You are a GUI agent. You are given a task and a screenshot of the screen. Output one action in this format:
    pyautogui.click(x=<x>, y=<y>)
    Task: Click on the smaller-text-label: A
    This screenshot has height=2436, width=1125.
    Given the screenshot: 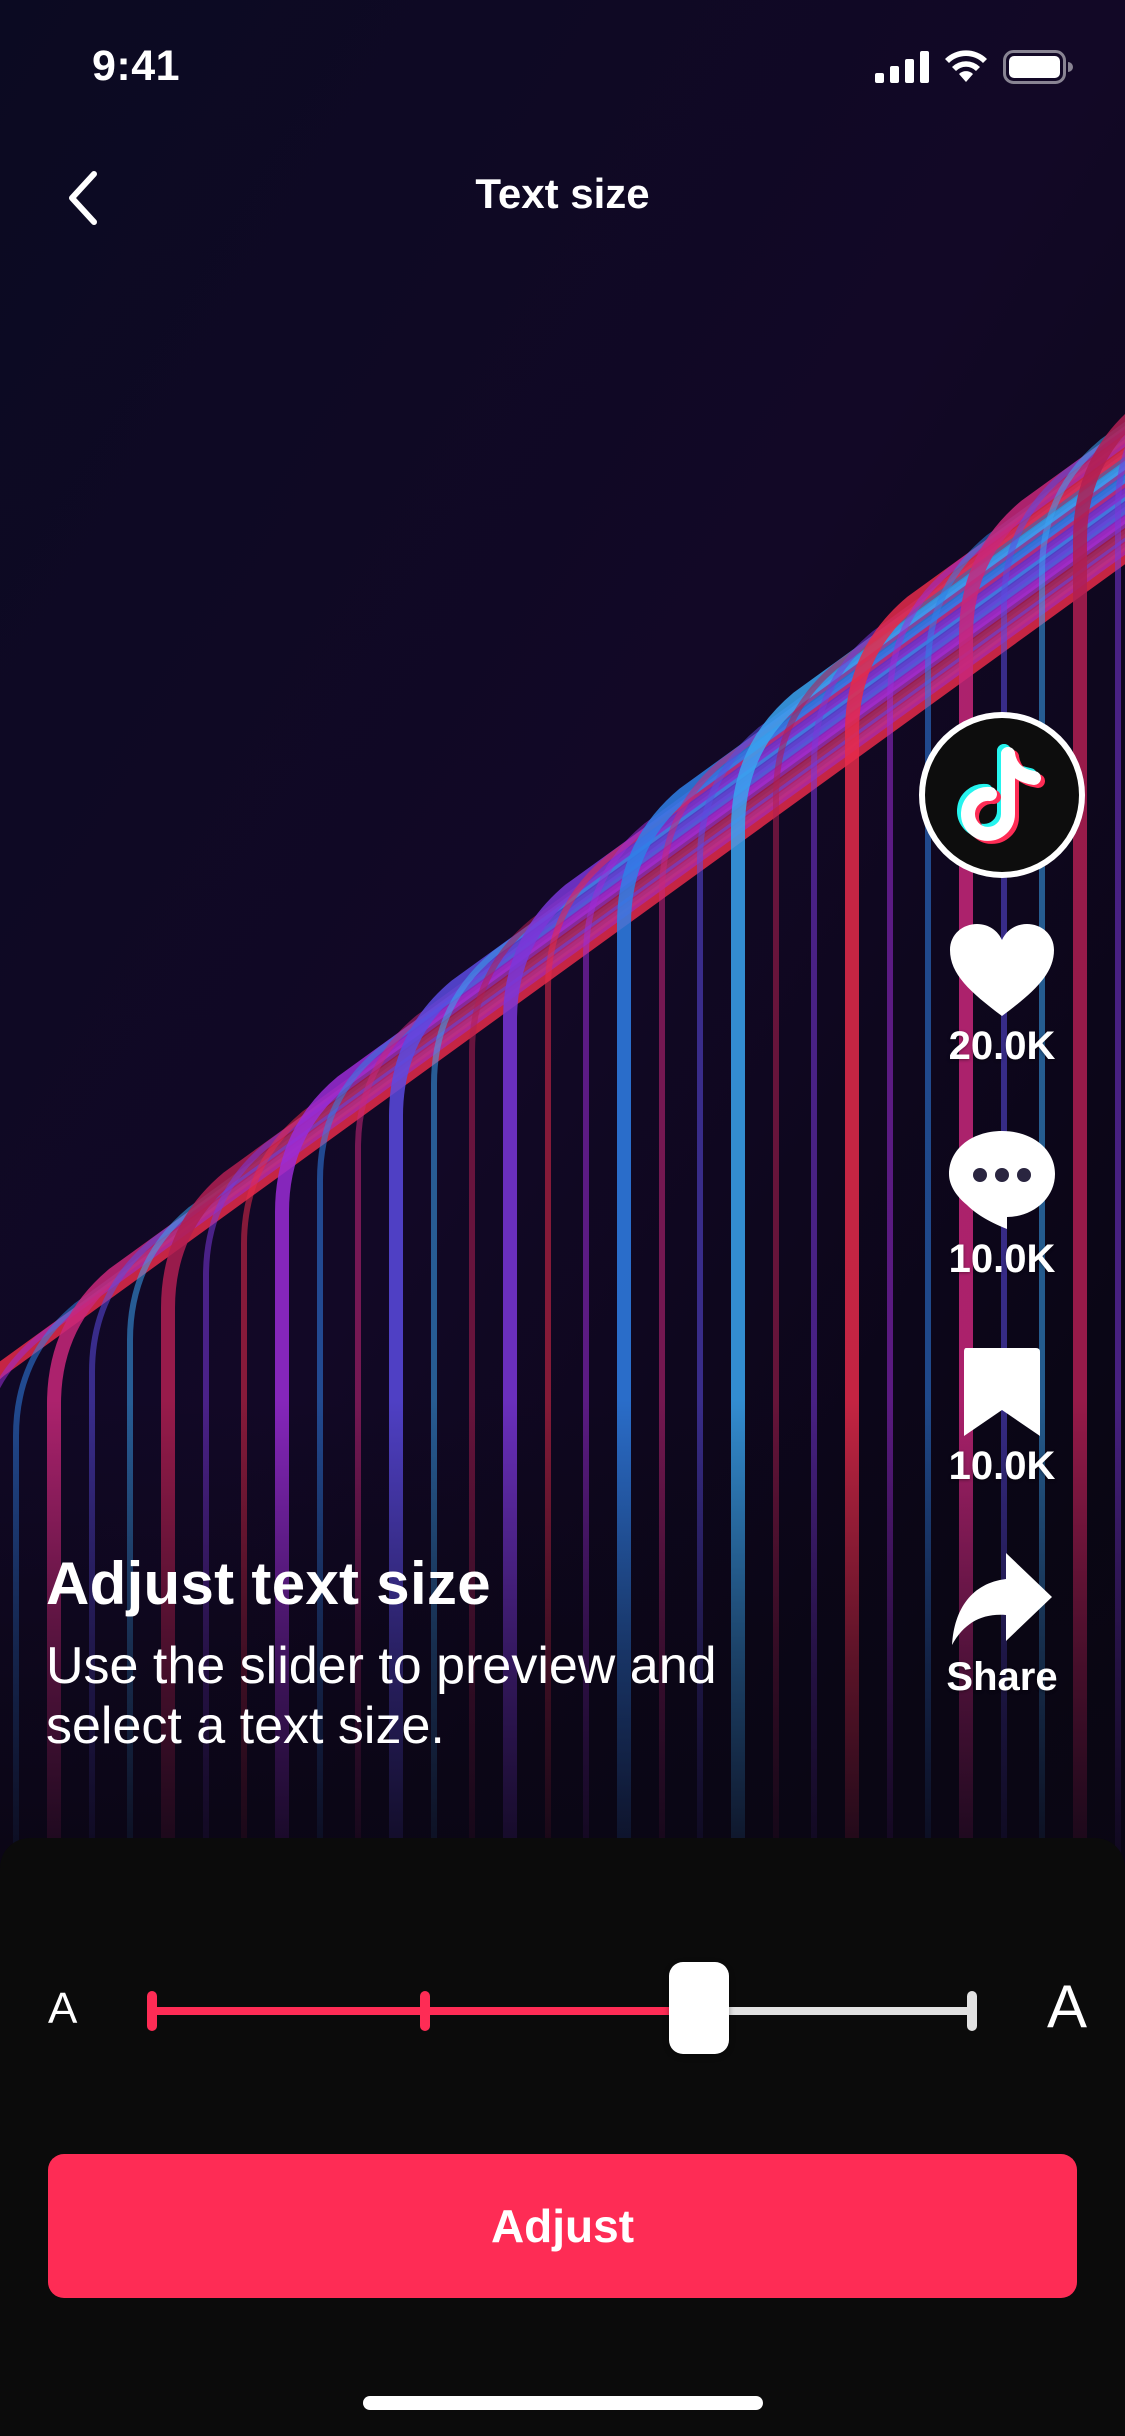 What is the action you would take?
    pyautogui.click(x=63, y=2008)
    